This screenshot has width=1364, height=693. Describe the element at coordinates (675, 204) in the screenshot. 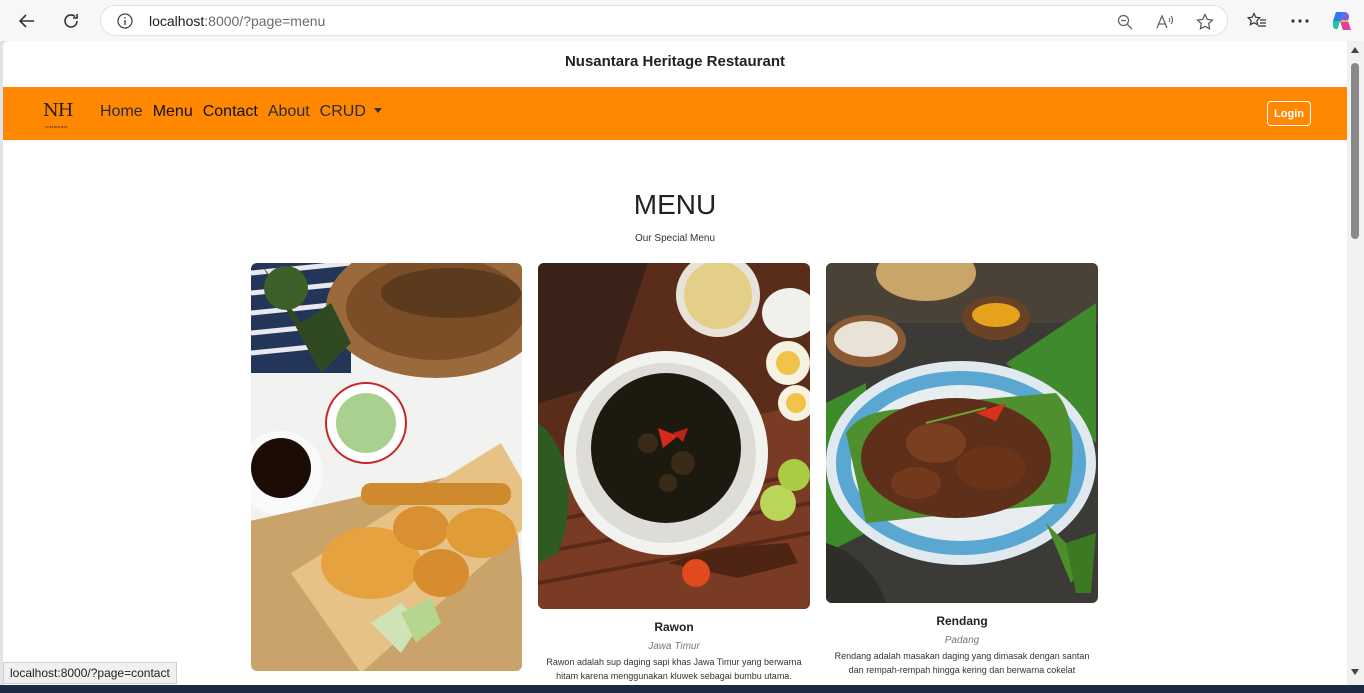

I see `menu-heading: MENU` at that location.